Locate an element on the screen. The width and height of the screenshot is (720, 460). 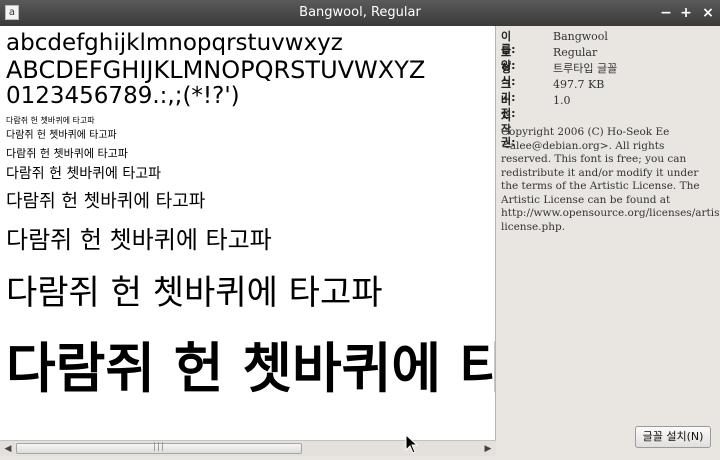
horizontal-scrollbar: ◀ ||| ▶ is located at coordinates (248, 448).